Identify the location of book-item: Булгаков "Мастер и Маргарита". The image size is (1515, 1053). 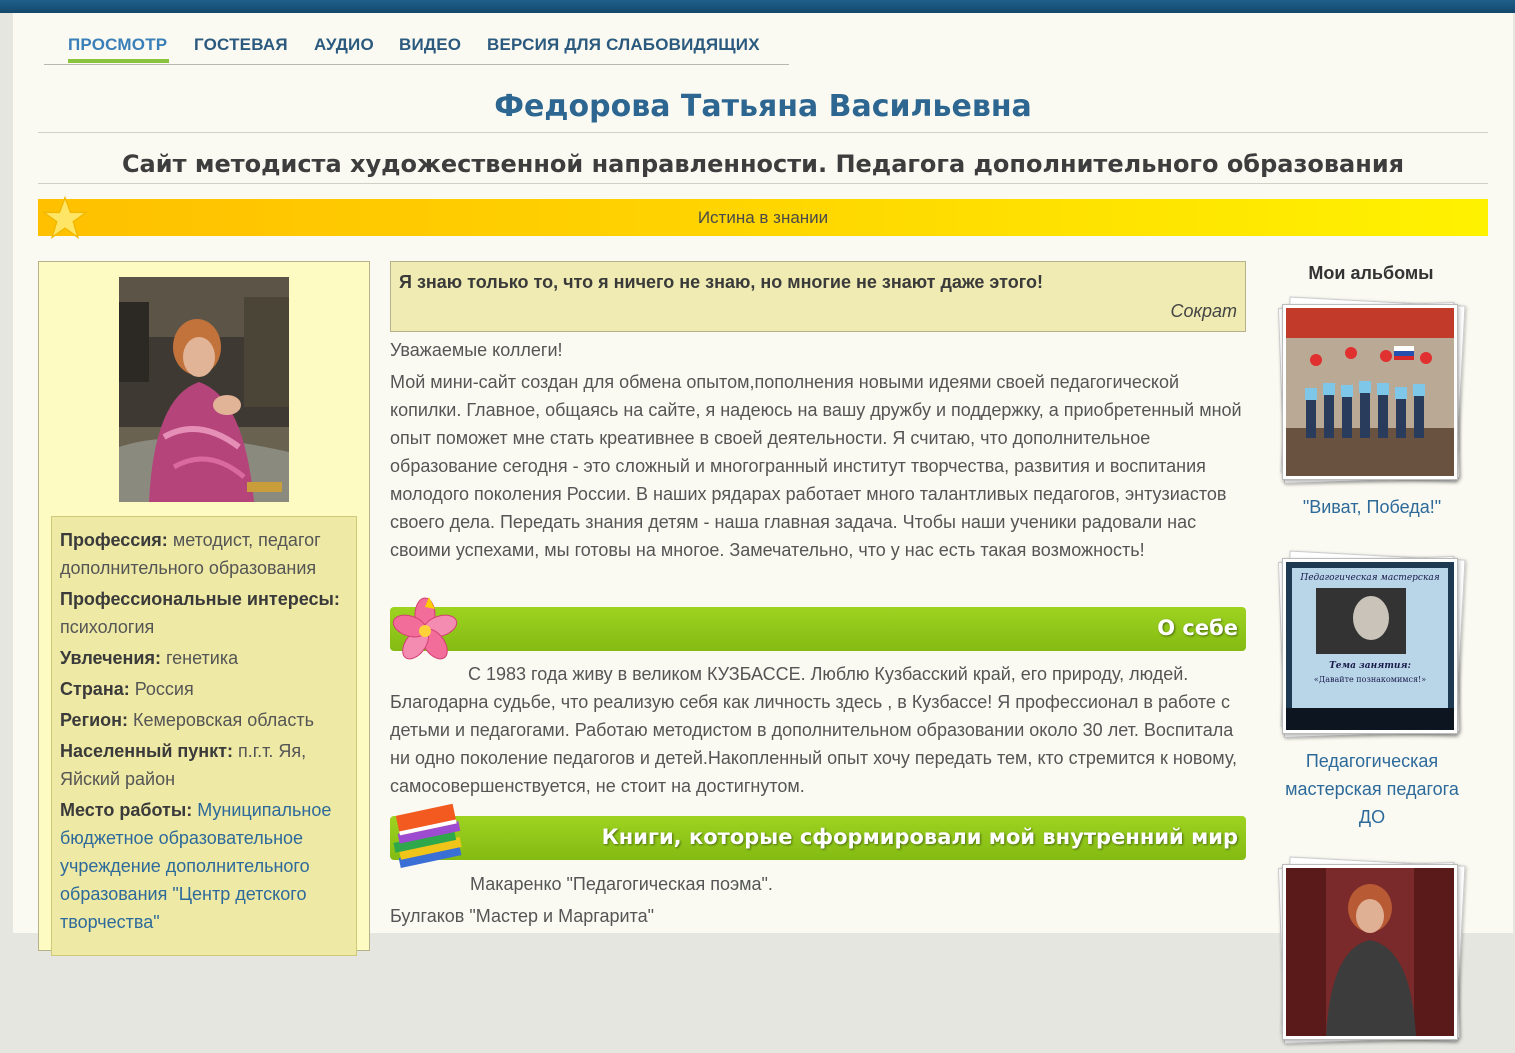
(522, 916).